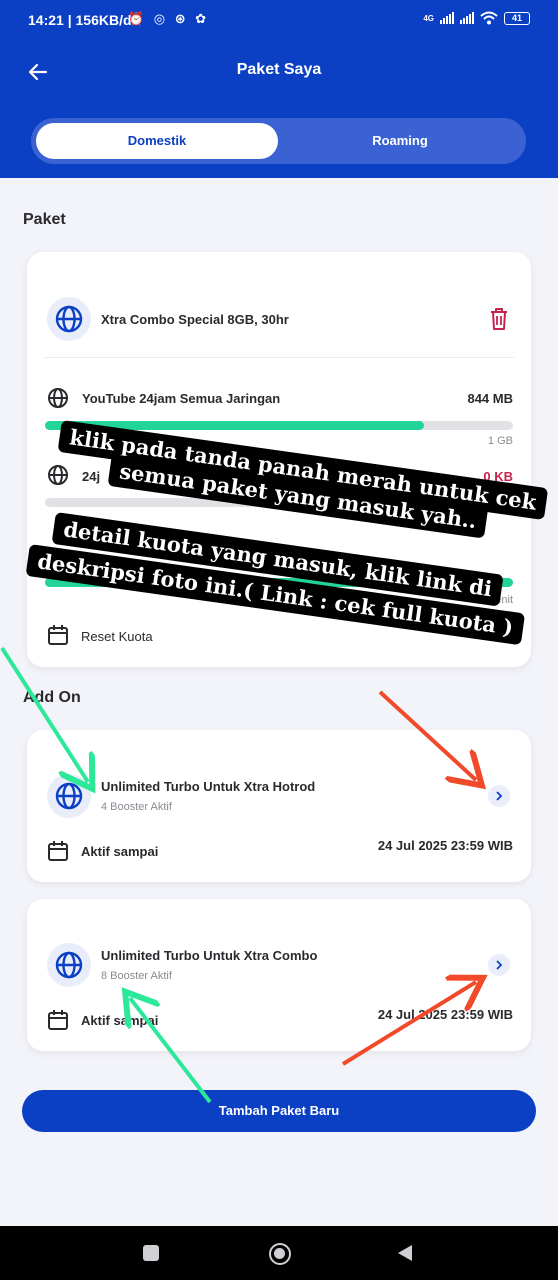 This screenshot has height=1280, width=558. I want to click on addon-name: Unlimited Turbo Untuk Xtra Combo, so click(209, 955).